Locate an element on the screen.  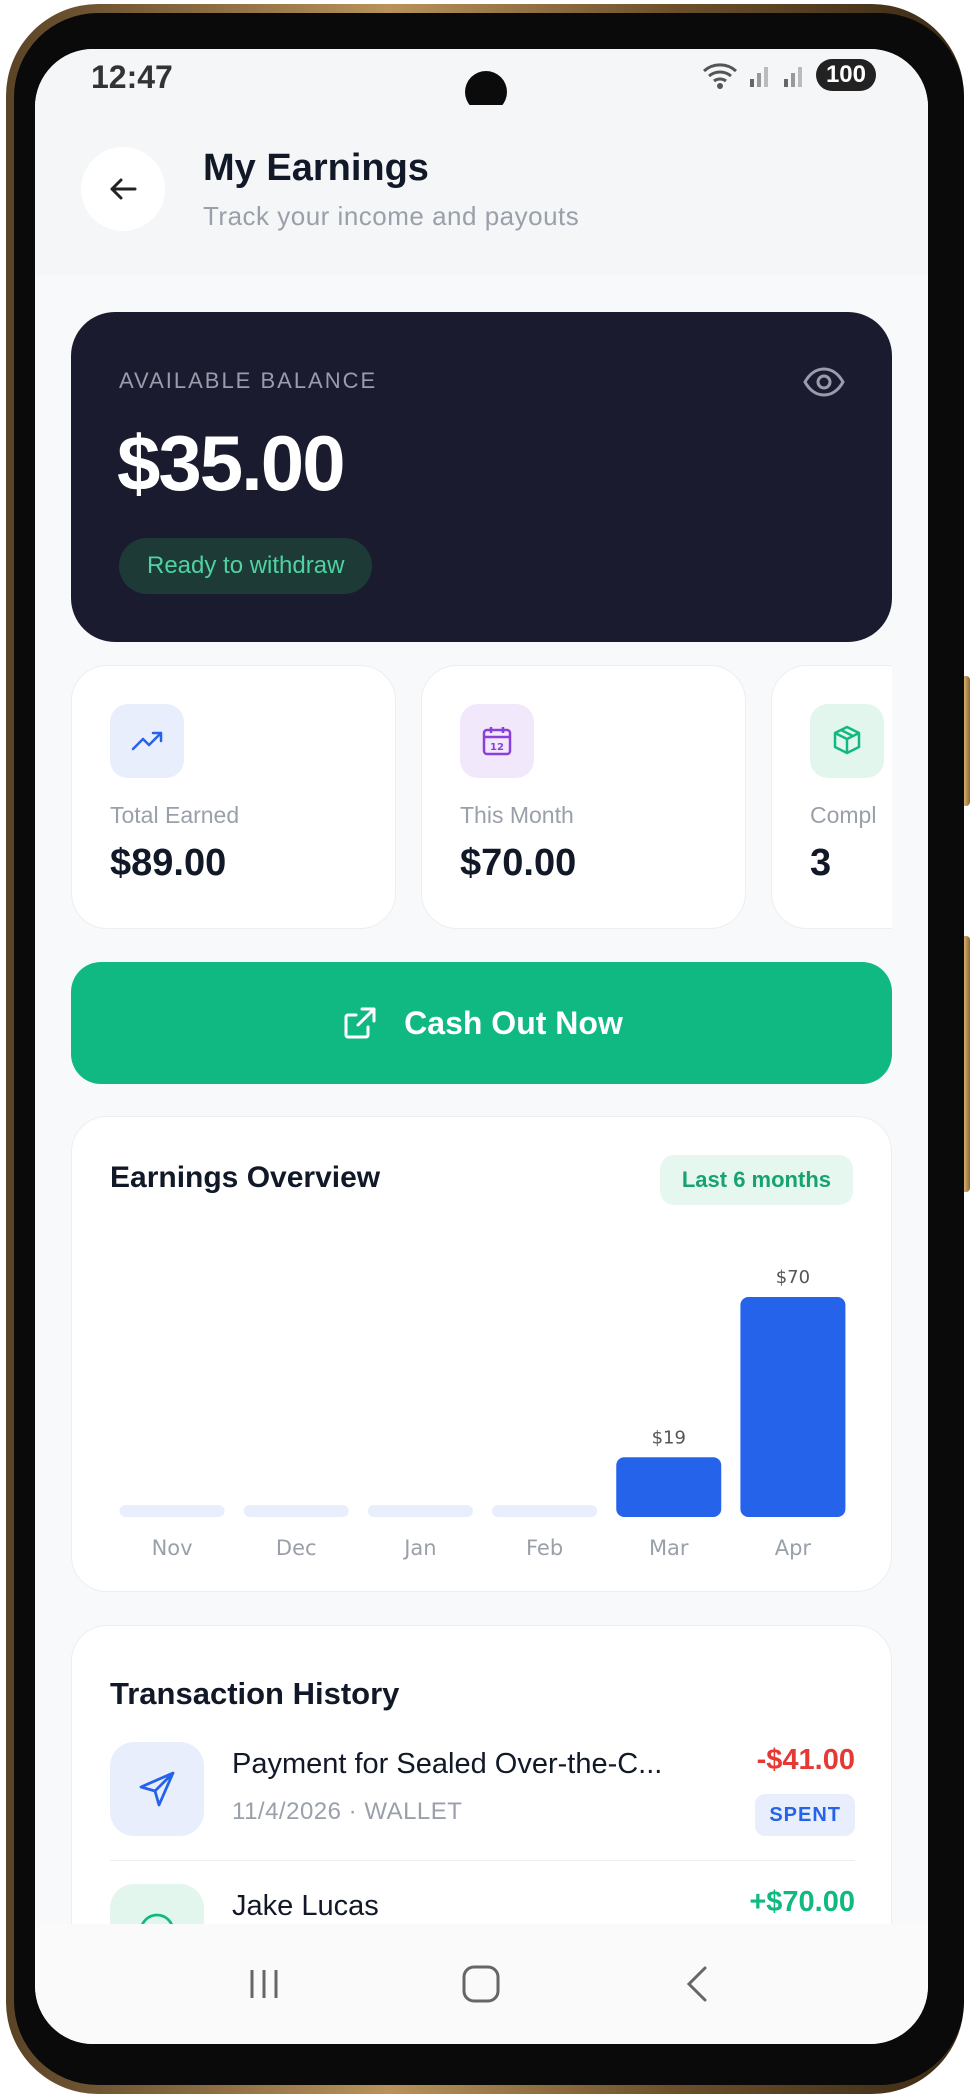
stat-label: Compl is located at coordinates (843, 815).